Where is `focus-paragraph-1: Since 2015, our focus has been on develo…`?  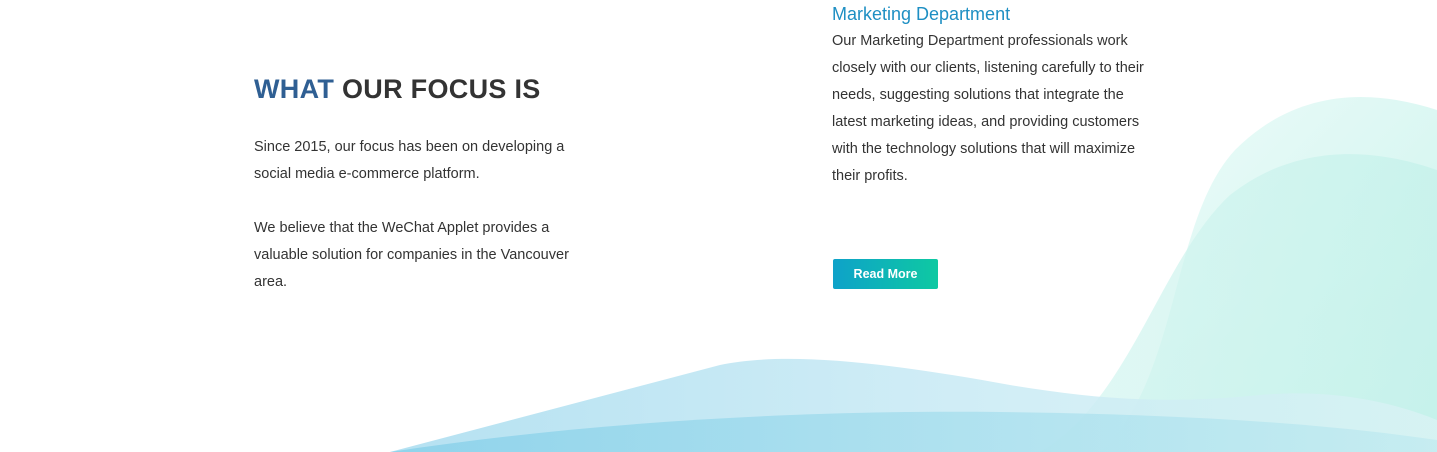
focus-paragraph-1: Since 2015, our focus has been on develo… is located at coordinates (409, 160).